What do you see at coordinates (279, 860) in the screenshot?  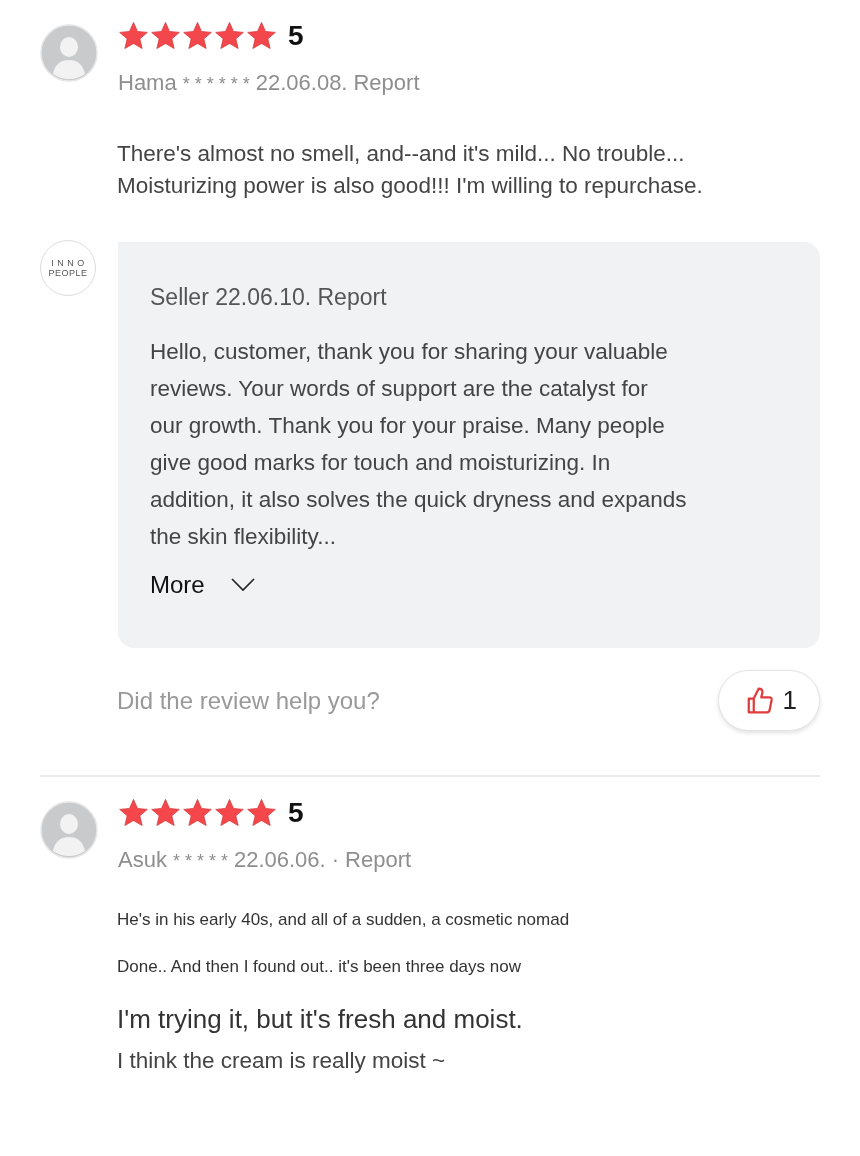 I see `review-date: 22.06.06.` at bounding box center [279, 860].